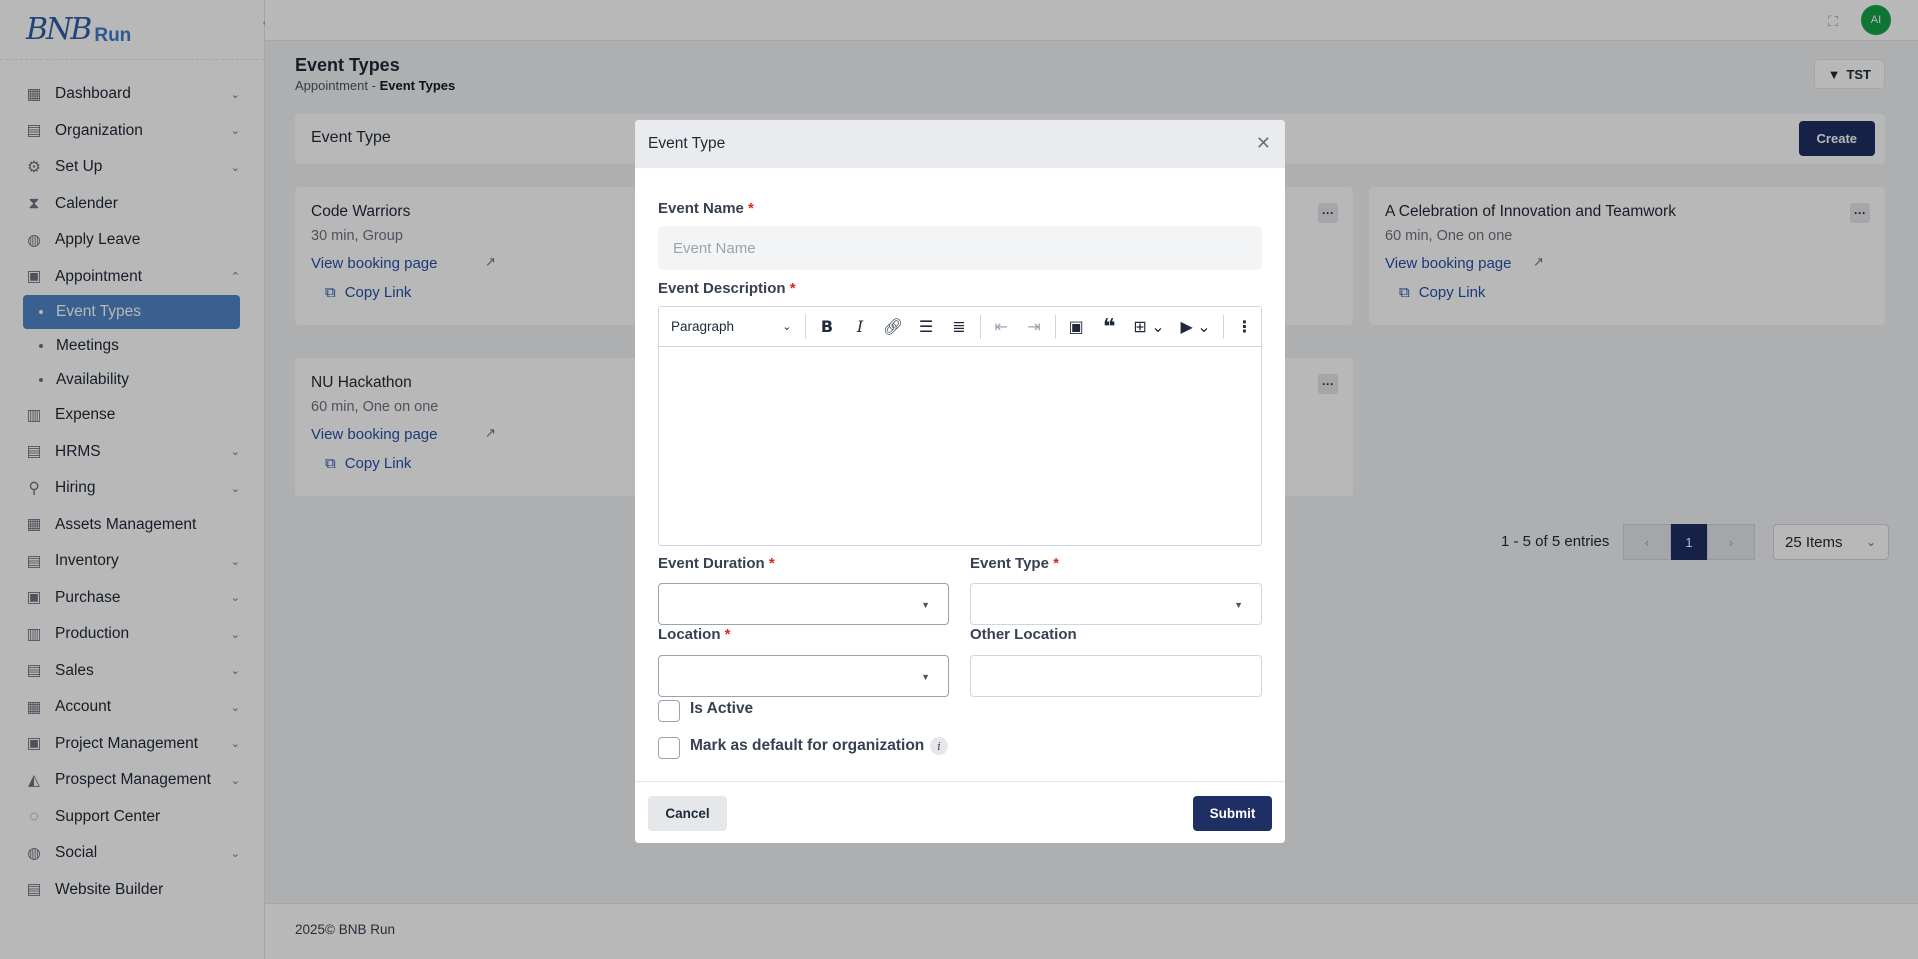  What do you see at coordinates (826, 327) in the screenshot?
I see `bold-icon: B` at bounding box center [826, 327].